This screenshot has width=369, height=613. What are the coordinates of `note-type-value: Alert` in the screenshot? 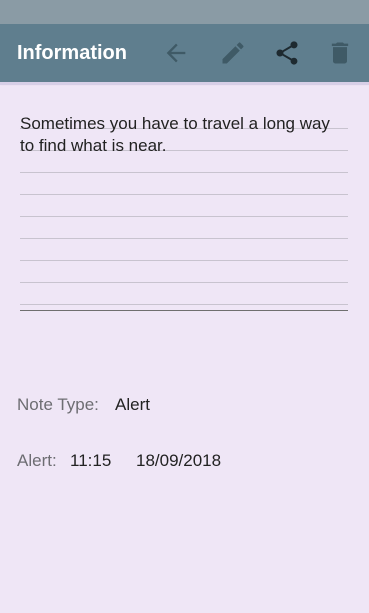 It's located at (132, 404).